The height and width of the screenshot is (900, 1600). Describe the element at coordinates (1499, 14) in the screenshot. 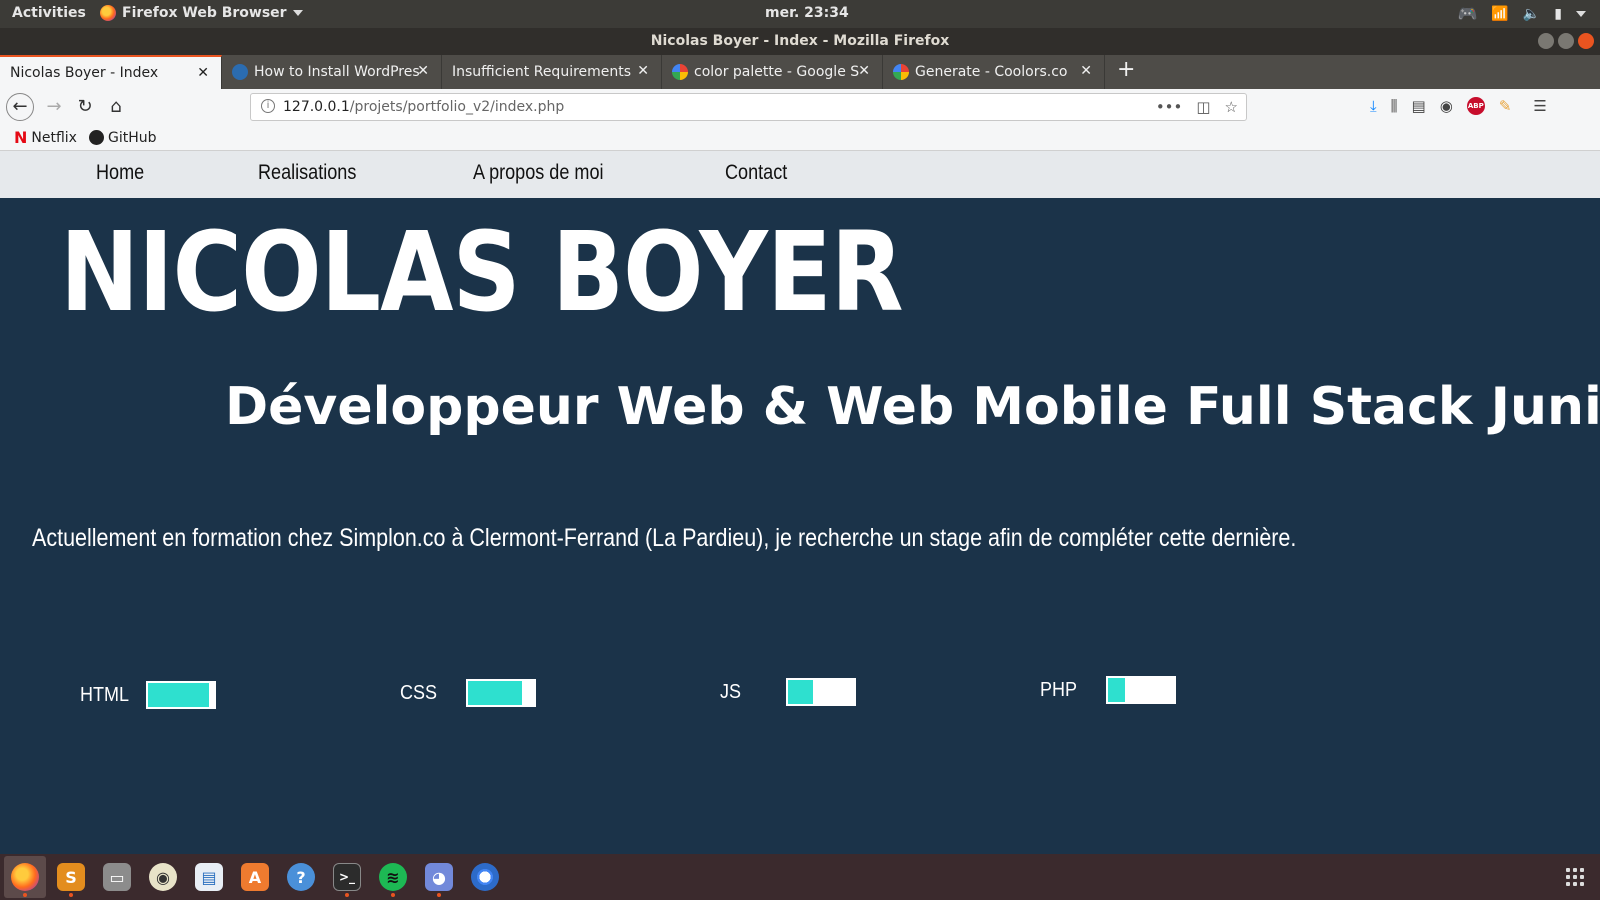

I see `wifi-icon: 📶` at that location.